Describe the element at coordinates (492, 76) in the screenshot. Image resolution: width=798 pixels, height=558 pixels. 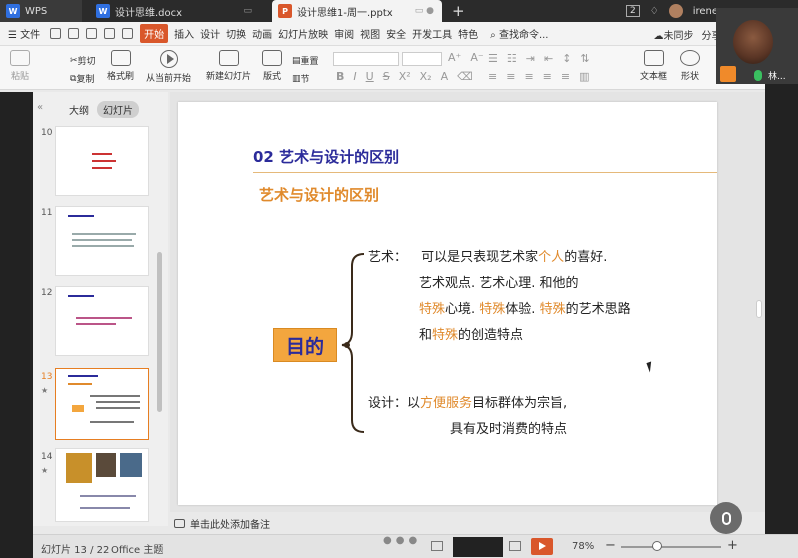
I see `align-left-icon: ≡` at that location.